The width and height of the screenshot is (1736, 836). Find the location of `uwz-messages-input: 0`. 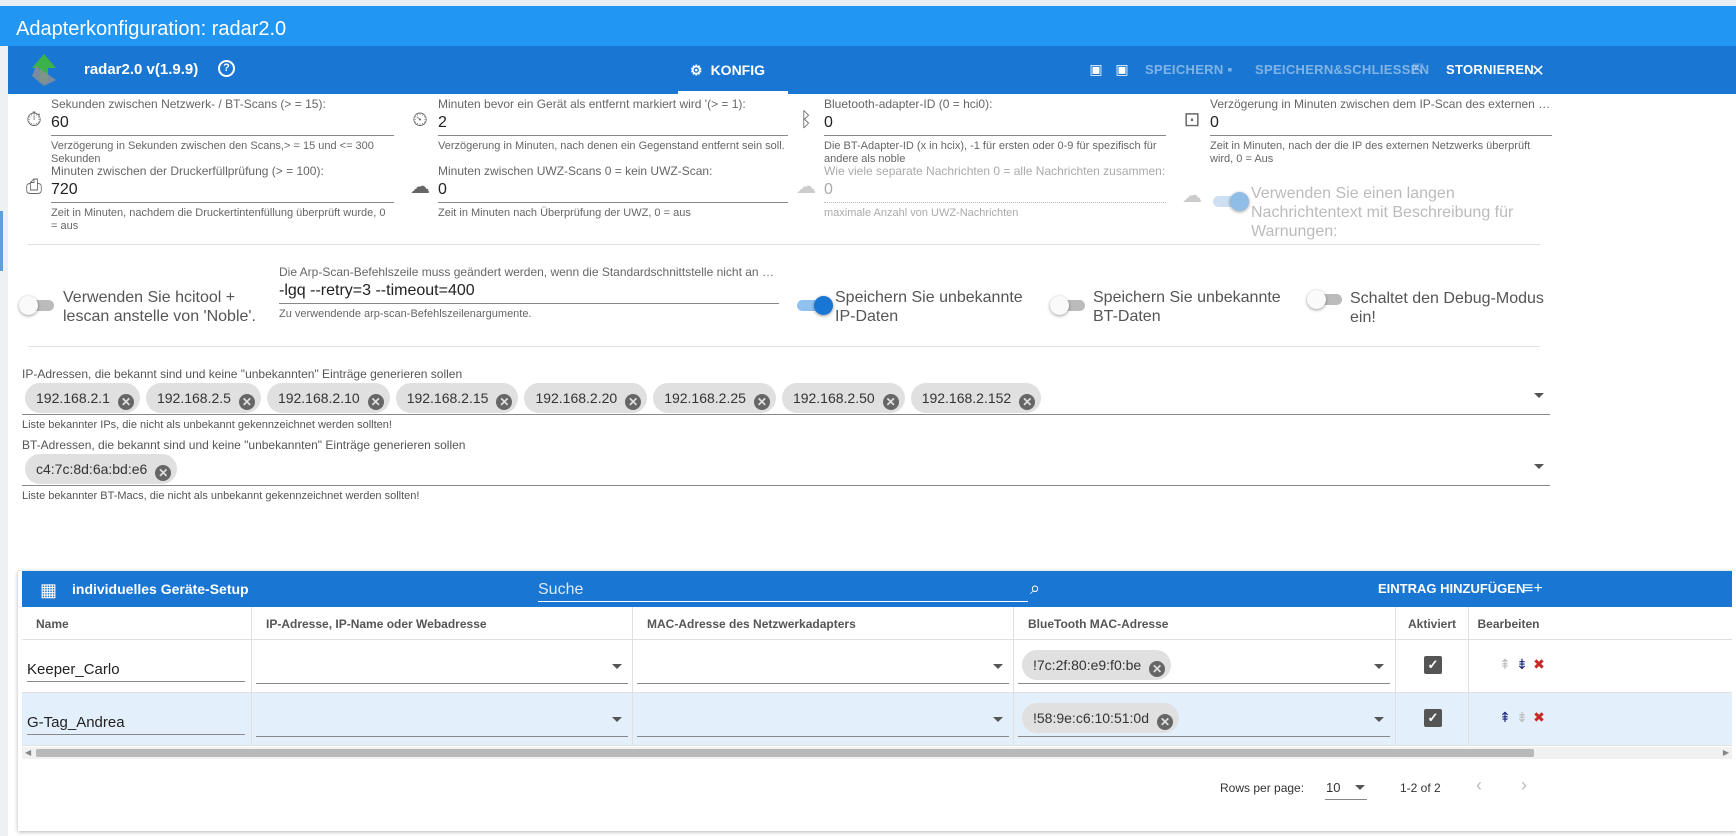

uwz-messages-input: 0 is located at coordinates (995, 190).